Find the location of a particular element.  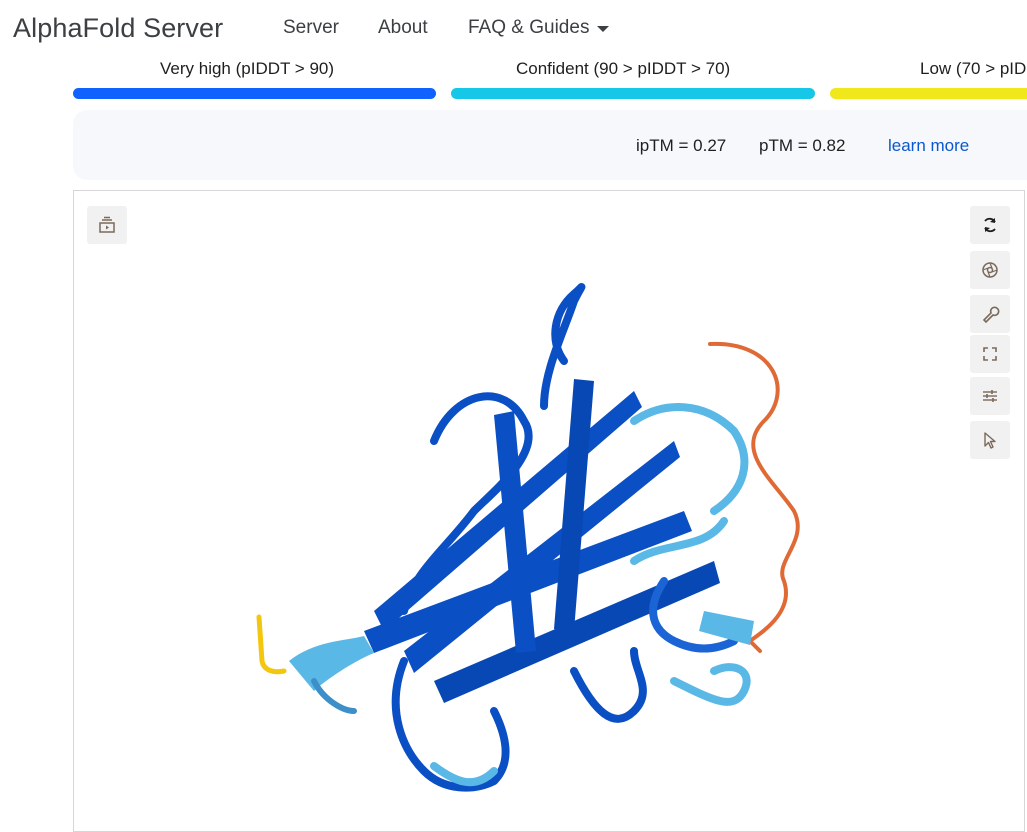

fullscreen-icon is located at coordinates (990, 354).